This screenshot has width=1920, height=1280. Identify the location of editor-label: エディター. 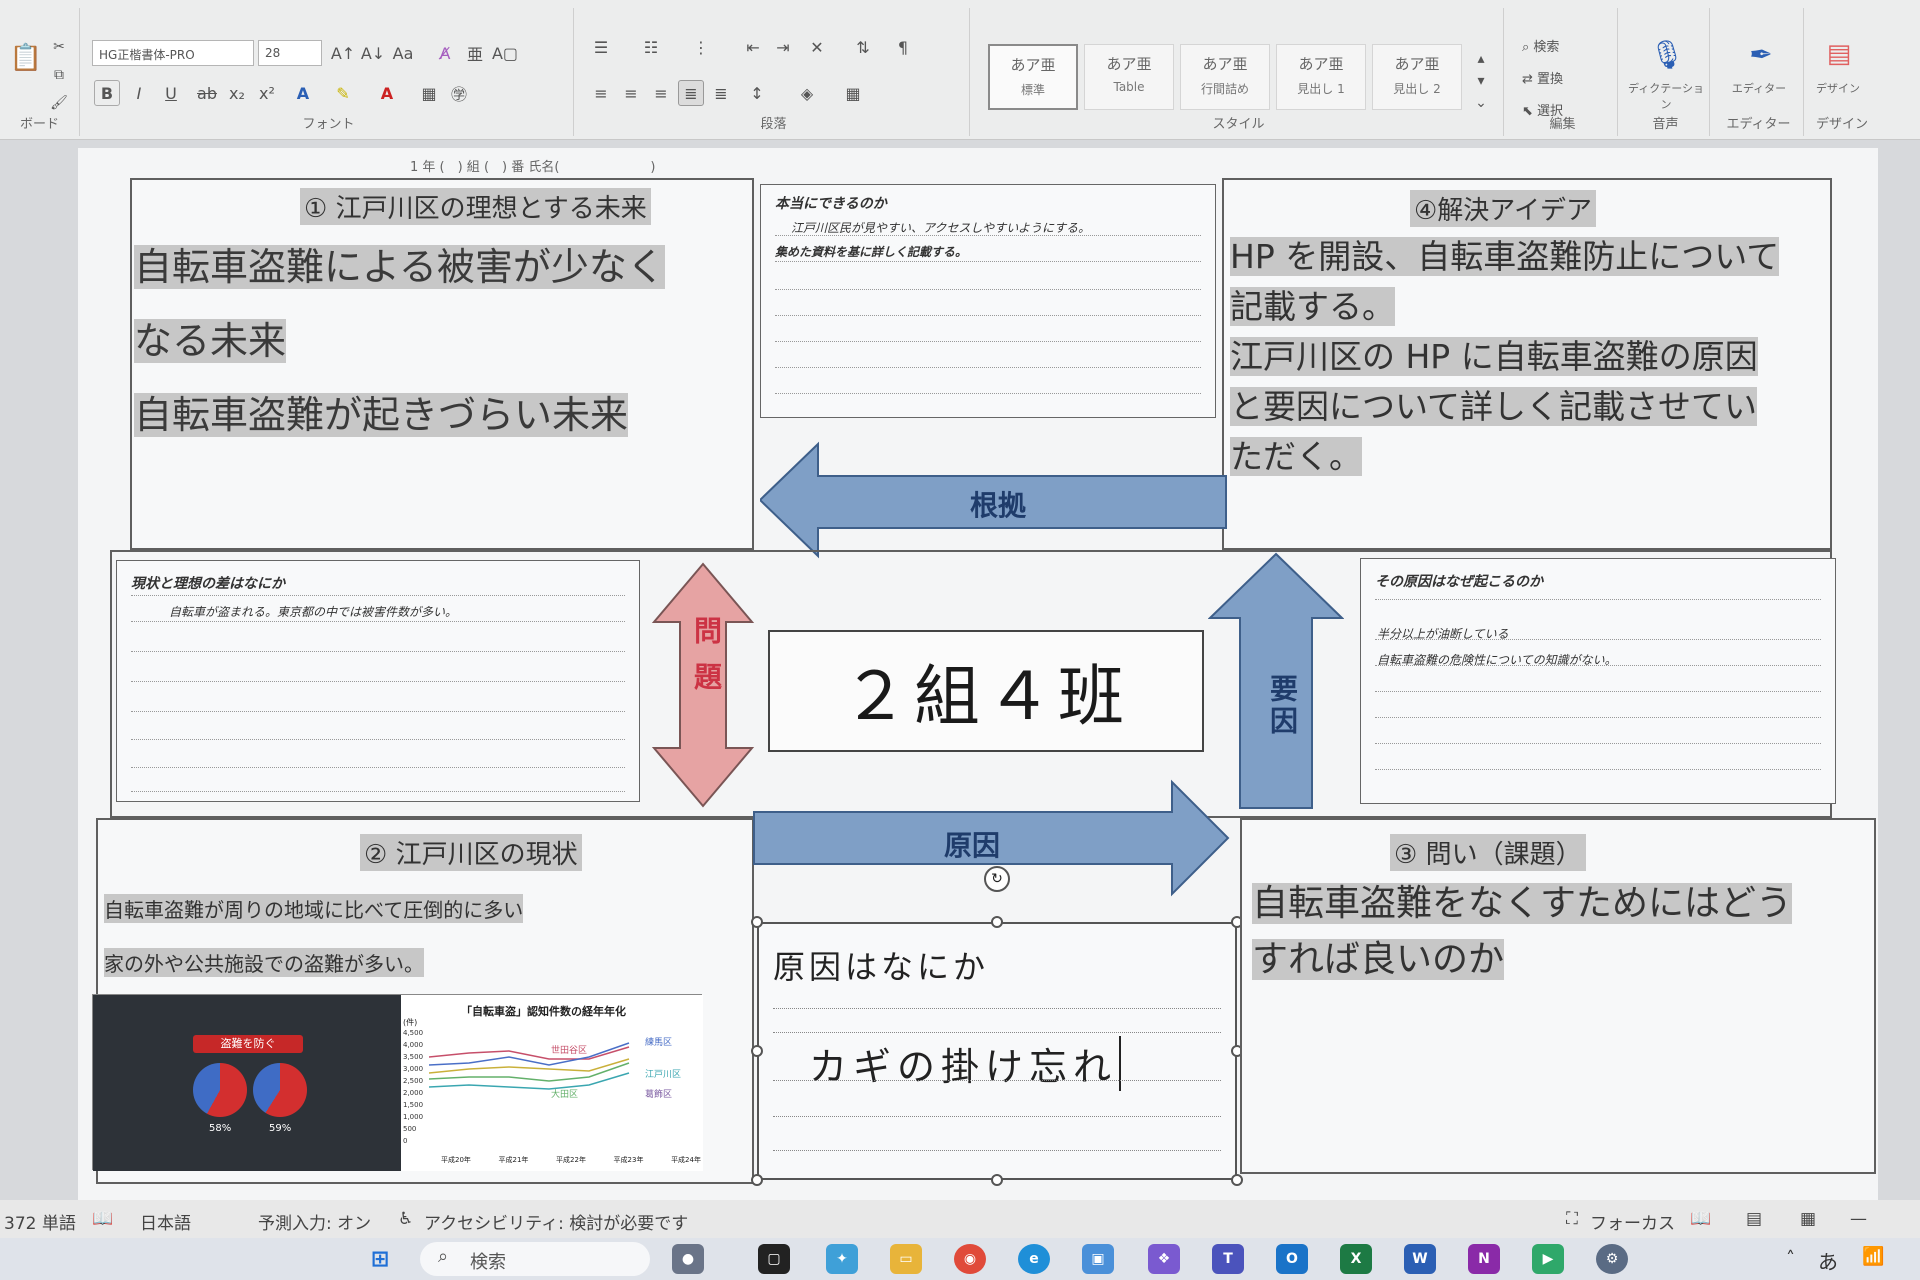
(1759, 88).